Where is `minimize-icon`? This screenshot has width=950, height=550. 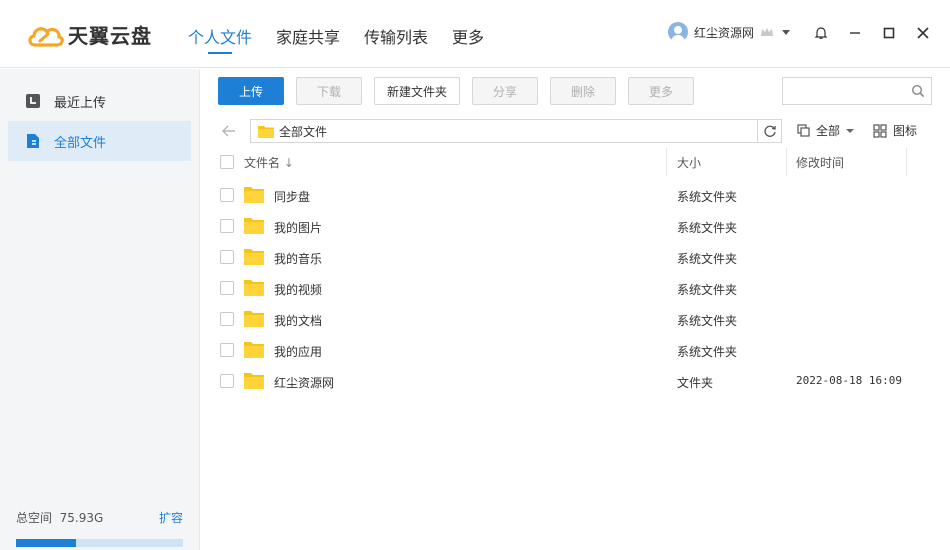
minimize-icon is located at coordinates (855, 33).